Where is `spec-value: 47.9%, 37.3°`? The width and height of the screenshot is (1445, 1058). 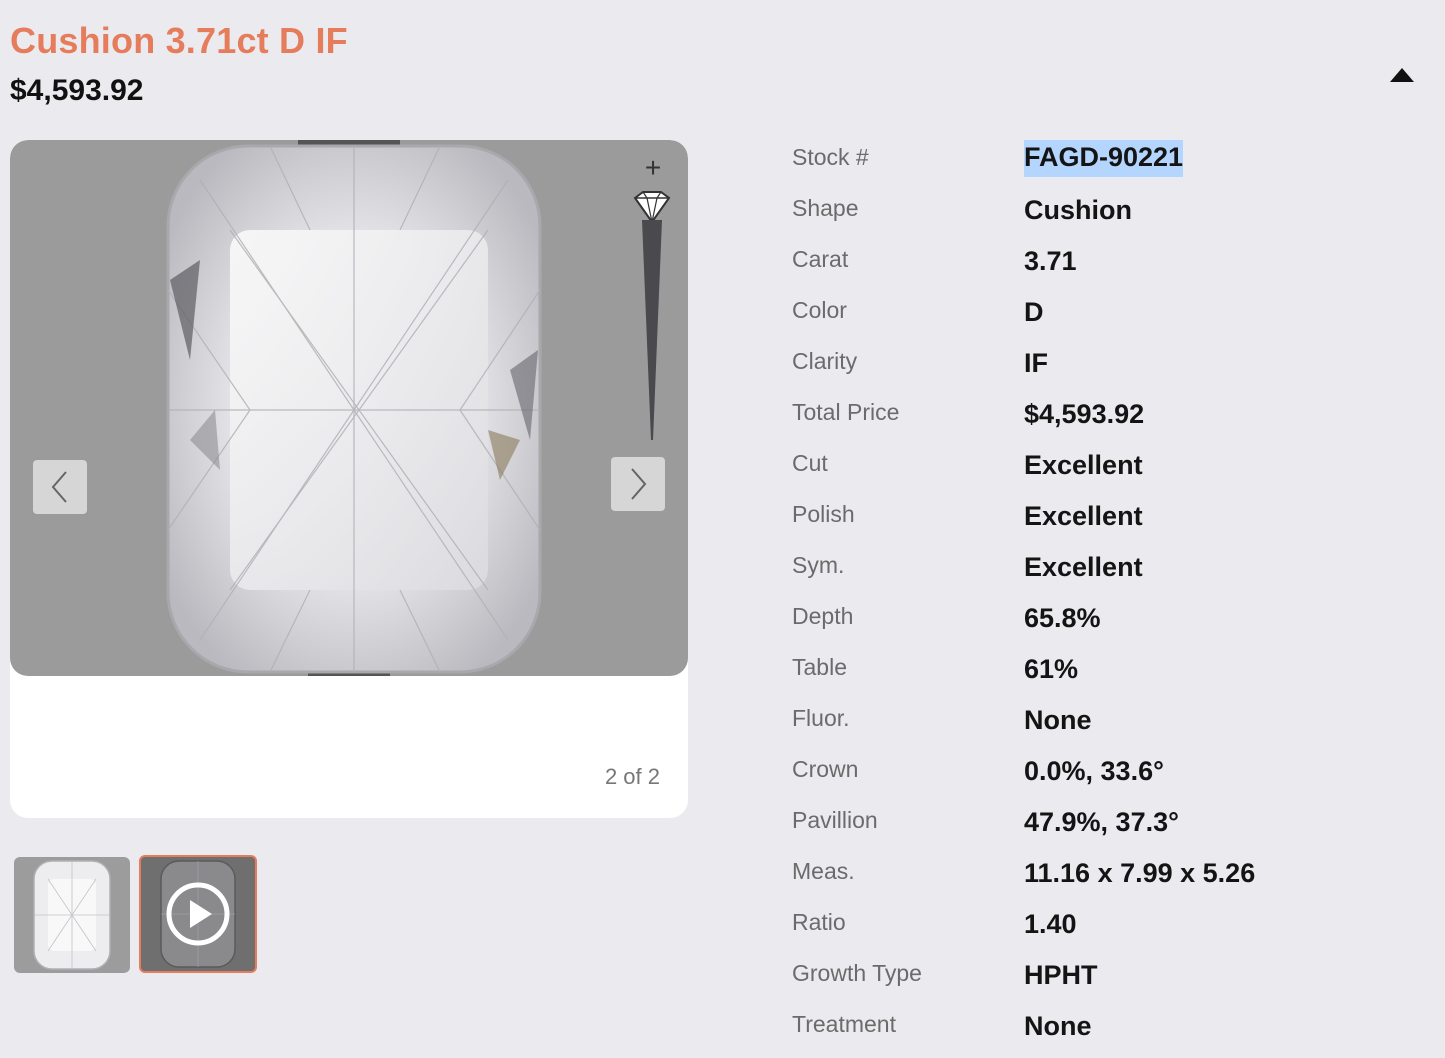
spec-value: 47.9%, 37.3° is located at coordinates (1101, 822).